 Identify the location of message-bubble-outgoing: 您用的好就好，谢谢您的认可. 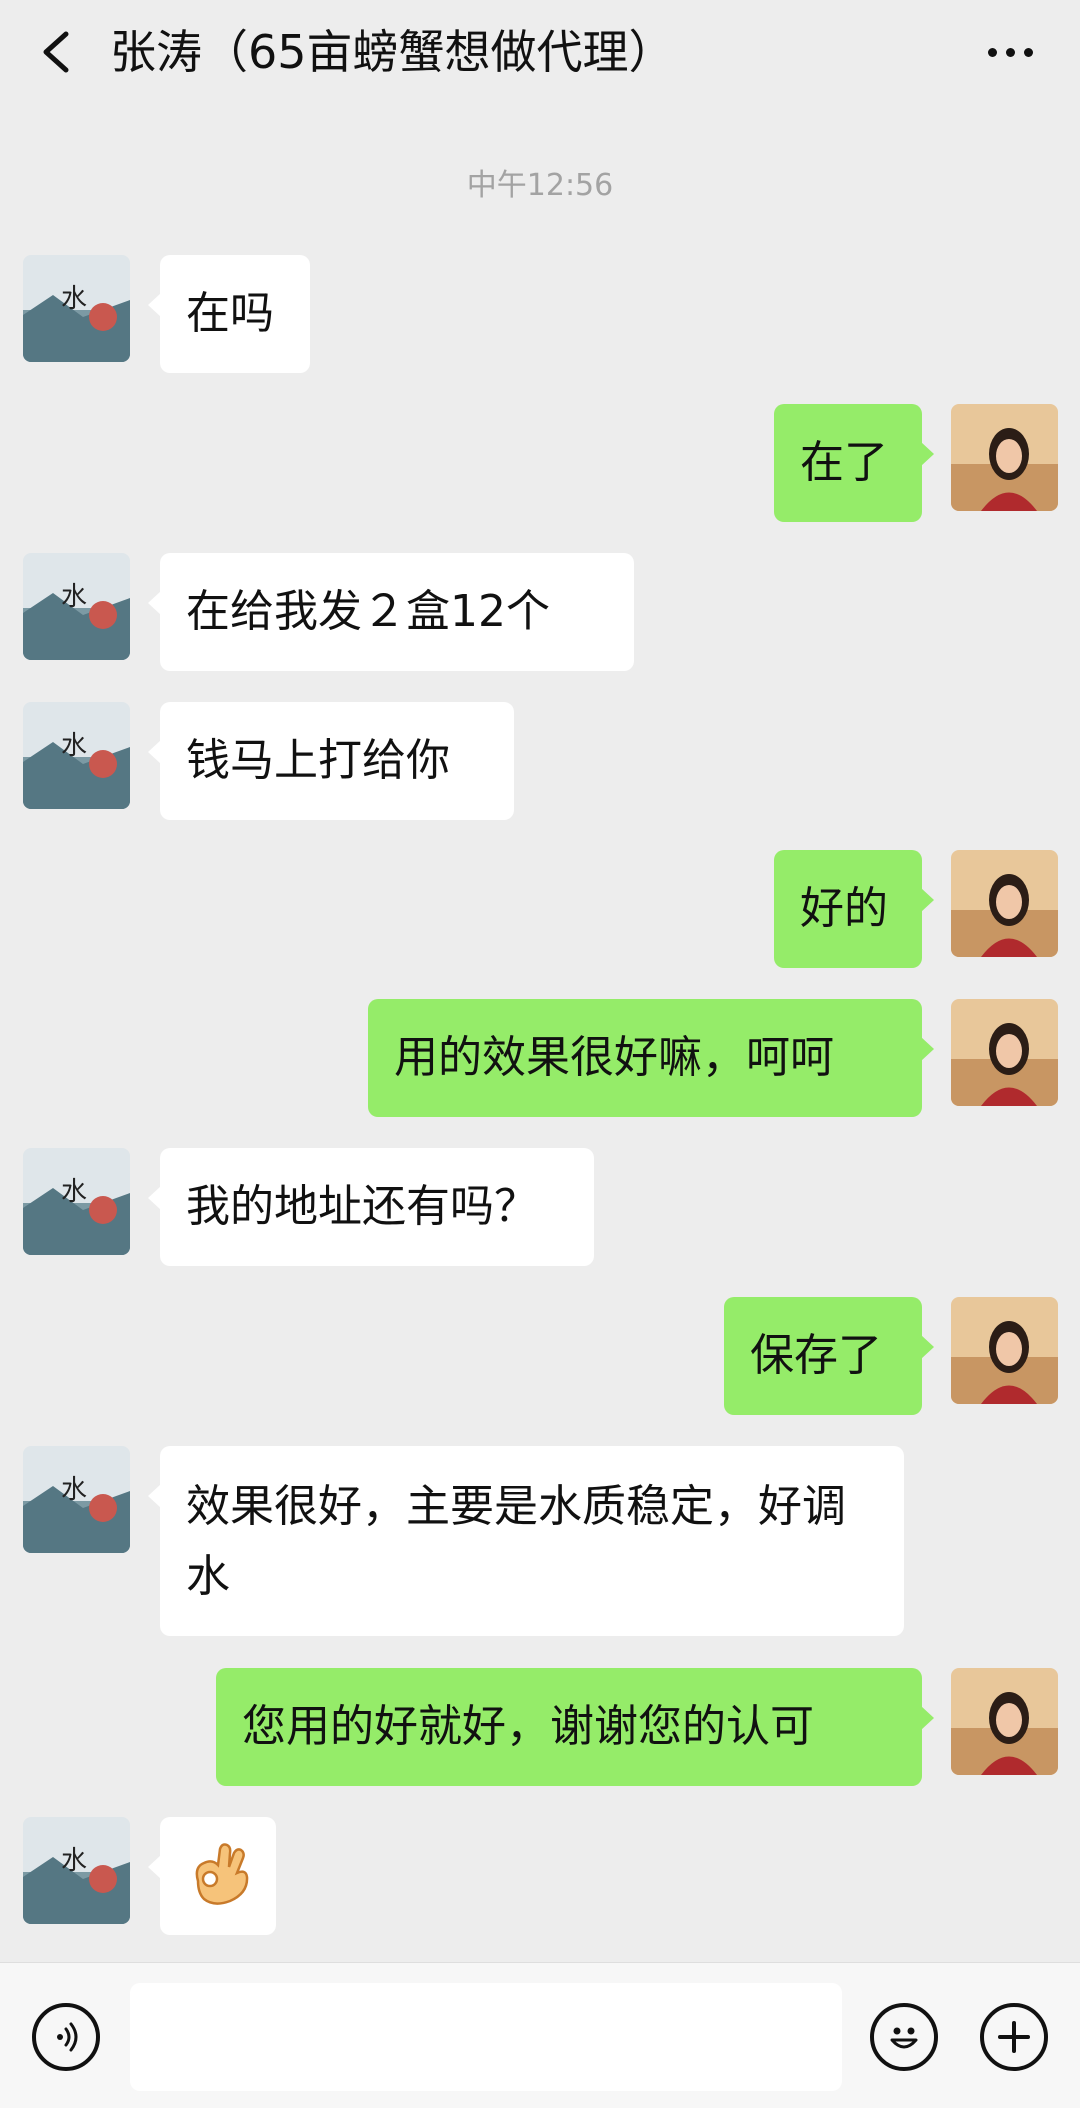
(575, 1727).